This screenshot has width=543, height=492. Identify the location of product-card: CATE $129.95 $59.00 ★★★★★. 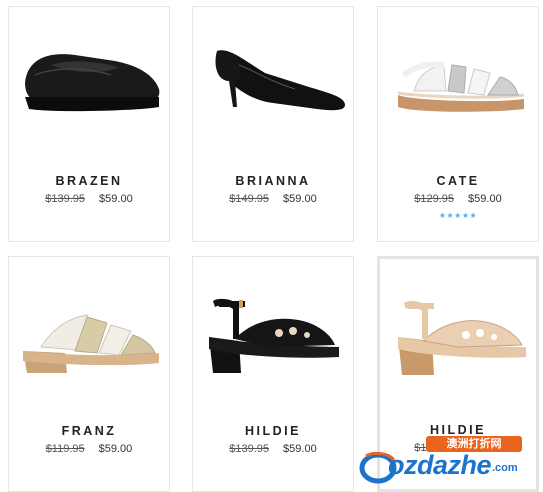
(458, 124).